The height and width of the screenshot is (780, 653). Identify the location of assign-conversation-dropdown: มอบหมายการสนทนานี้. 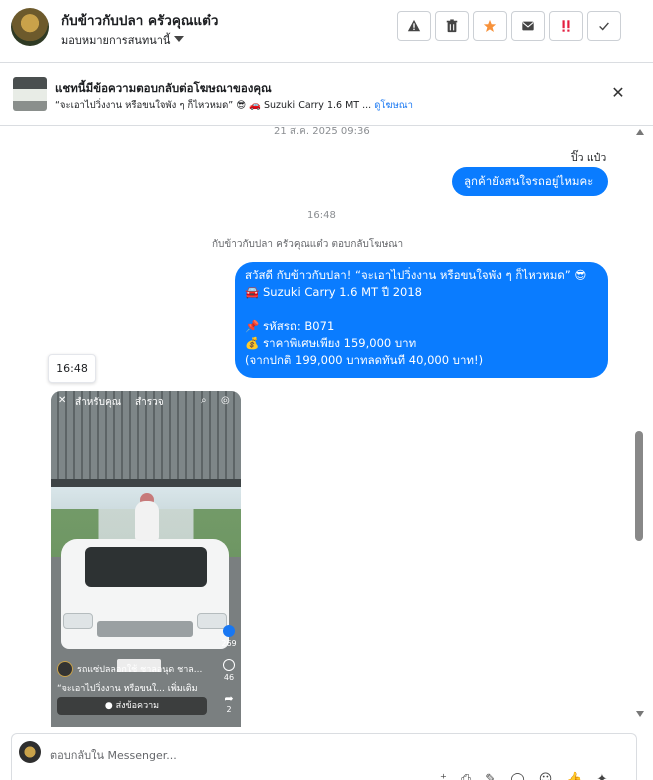
(123, 40).